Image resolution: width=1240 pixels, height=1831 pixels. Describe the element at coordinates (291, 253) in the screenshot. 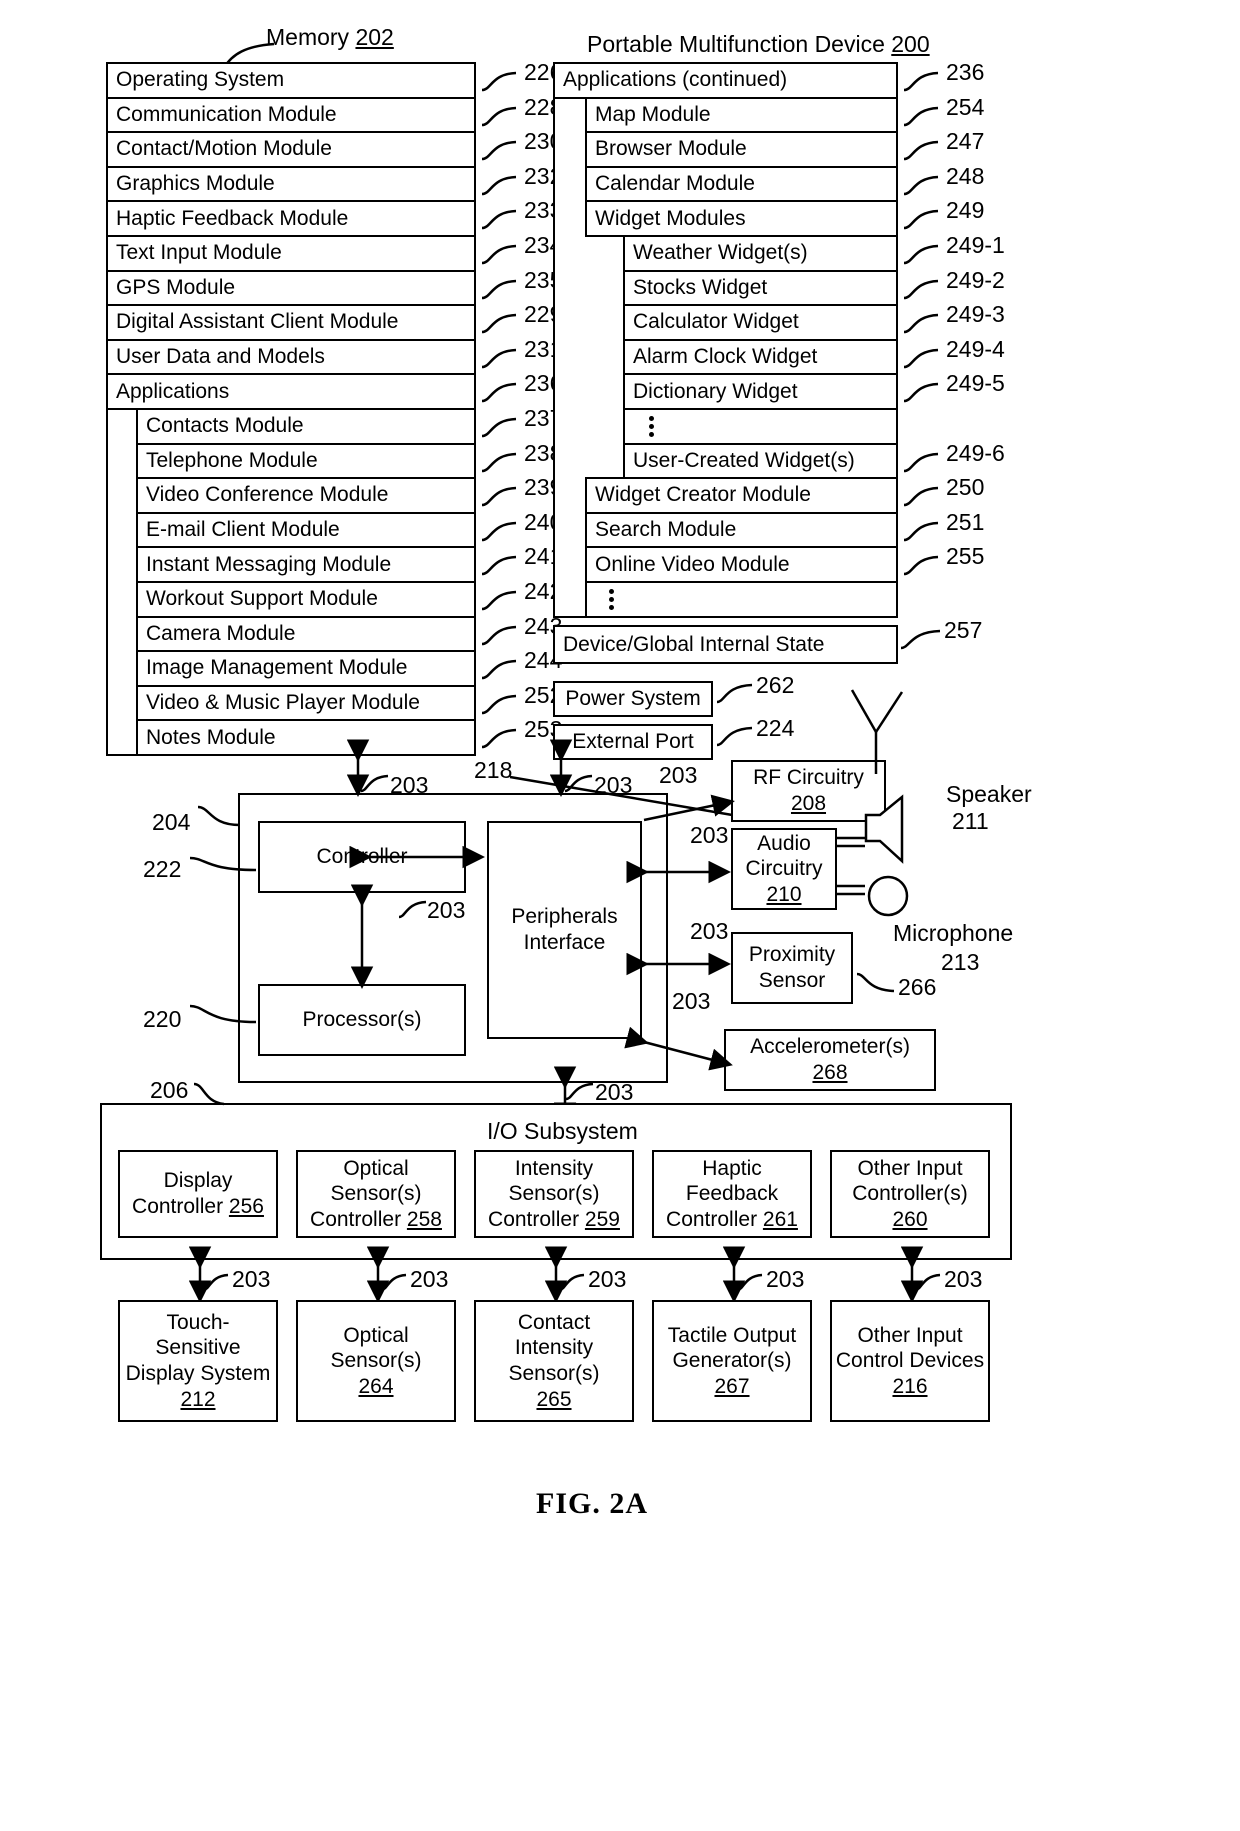

I see `memory-item: Text Input Module` at that location.